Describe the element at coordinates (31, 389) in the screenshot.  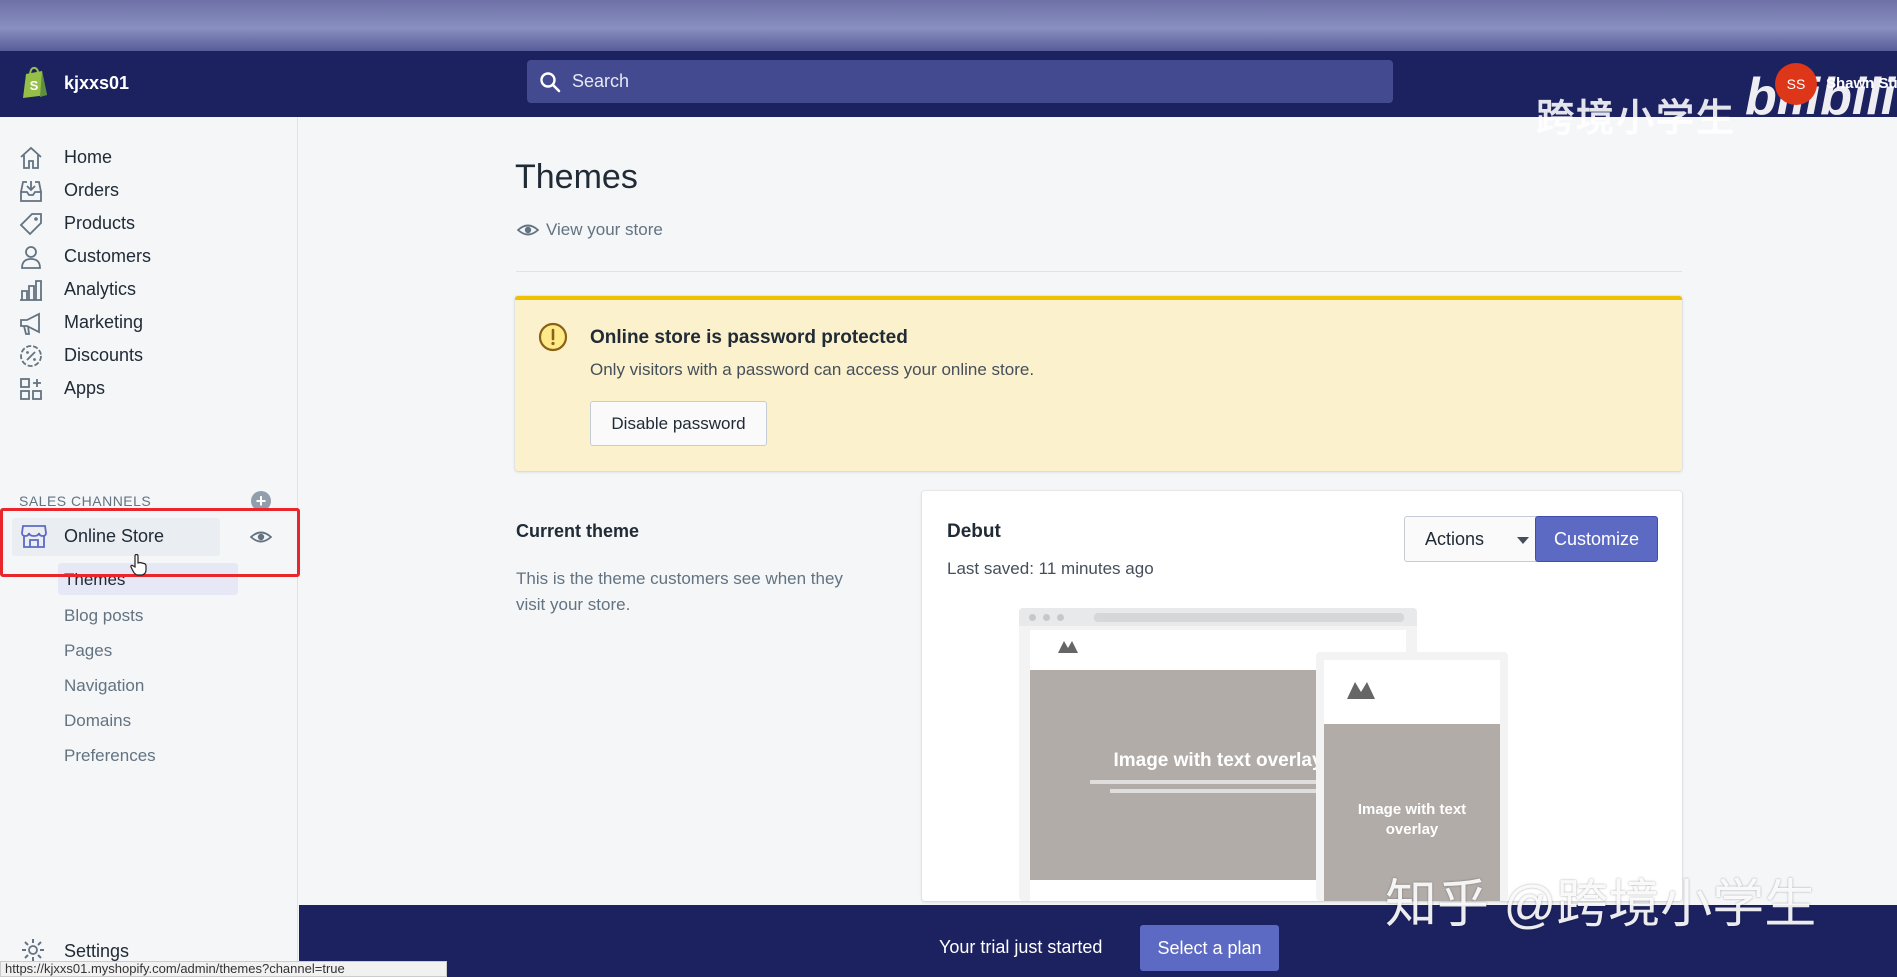
I see `apps-icon` at that location.